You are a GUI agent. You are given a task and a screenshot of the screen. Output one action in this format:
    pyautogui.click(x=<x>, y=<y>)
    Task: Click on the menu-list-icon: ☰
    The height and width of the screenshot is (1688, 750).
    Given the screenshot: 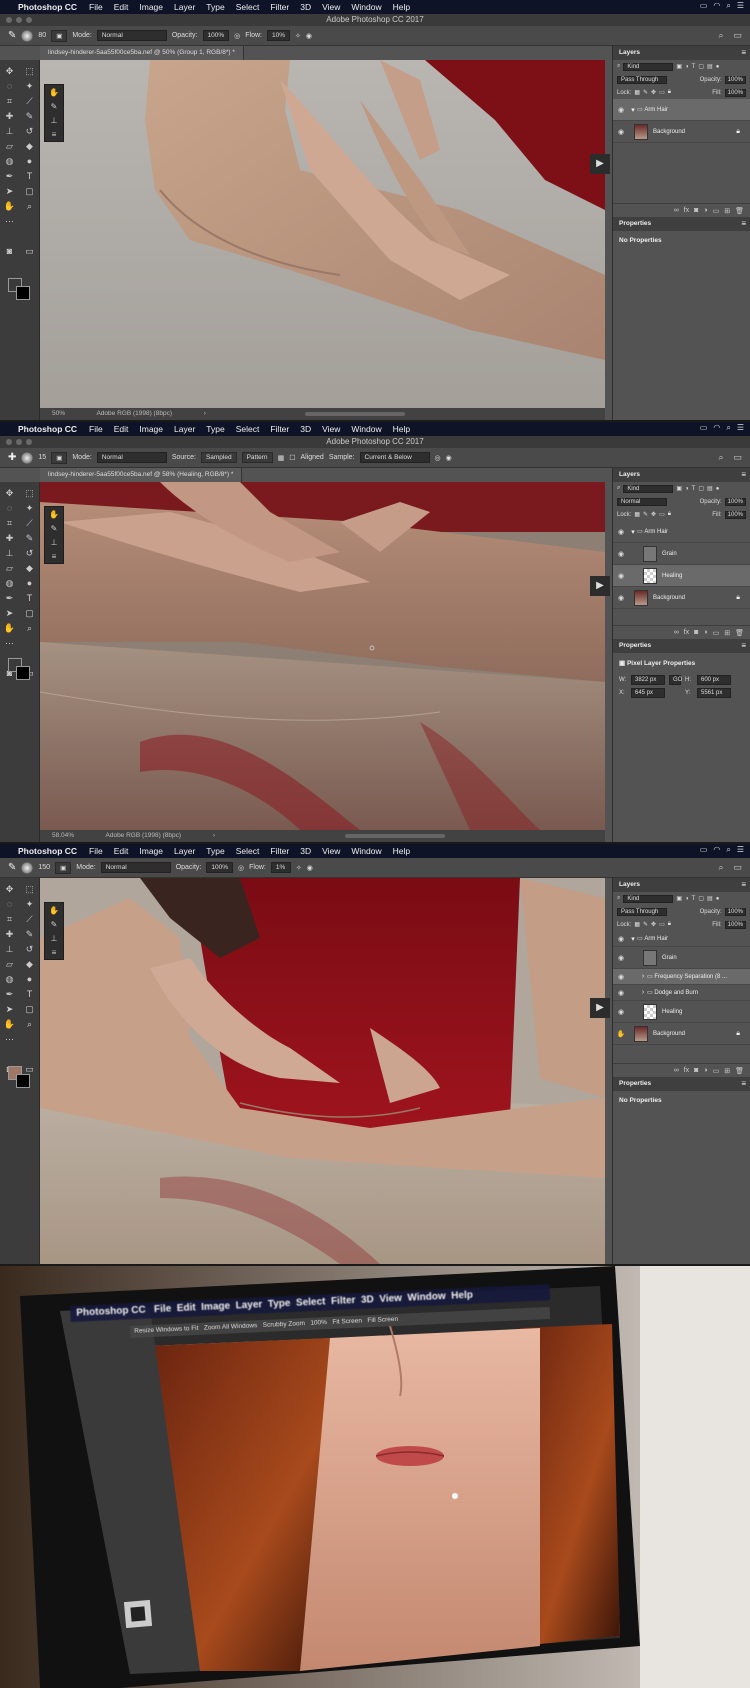 What is the action you would take?
    pyautogui.click(x=740, y=850)
    